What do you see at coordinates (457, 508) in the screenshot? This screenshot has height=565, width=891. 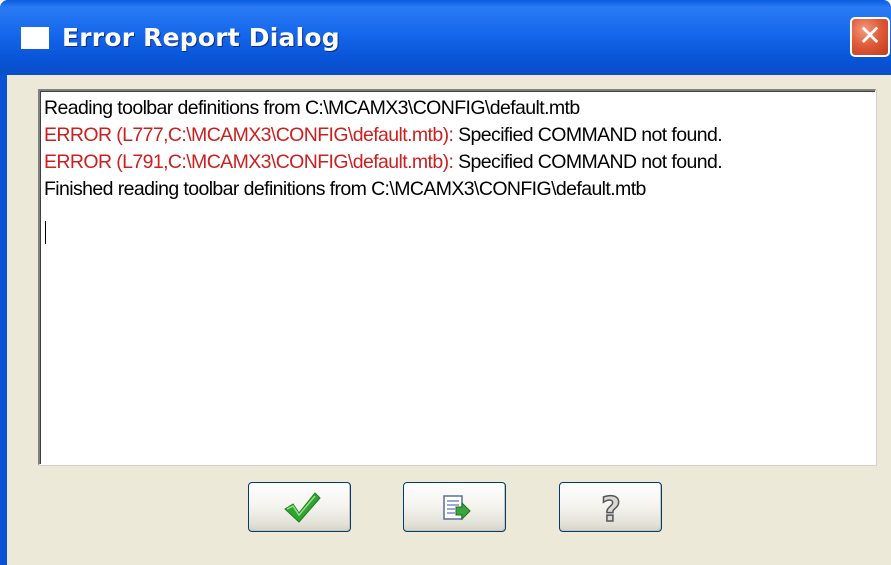 I see `export-document-icon` at bounding box center [457, 508].